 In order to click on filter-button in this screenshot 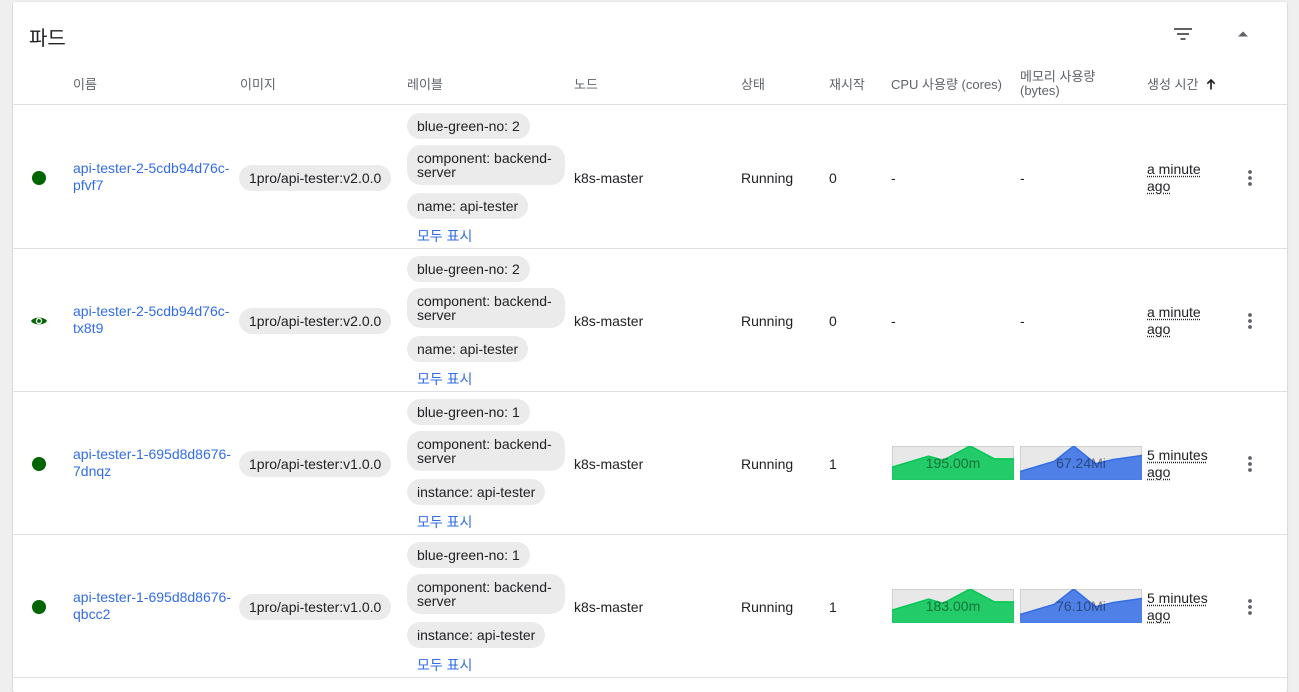, I will do `click(1183, 34)`.